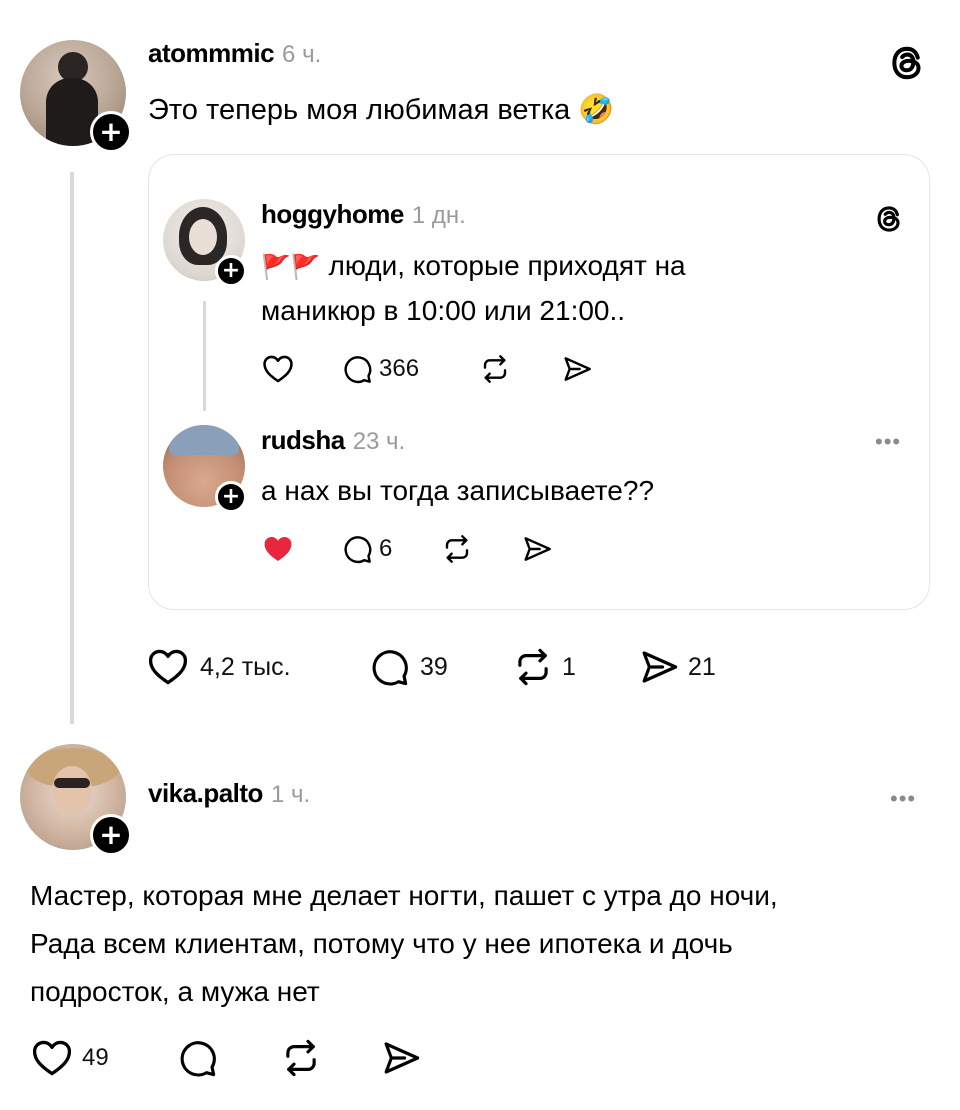  What do you see at coordinates (507, 265) in the screenshot?
I see `quoted-post-text: люди, которые приходят на` at bounding box center [507, 265].